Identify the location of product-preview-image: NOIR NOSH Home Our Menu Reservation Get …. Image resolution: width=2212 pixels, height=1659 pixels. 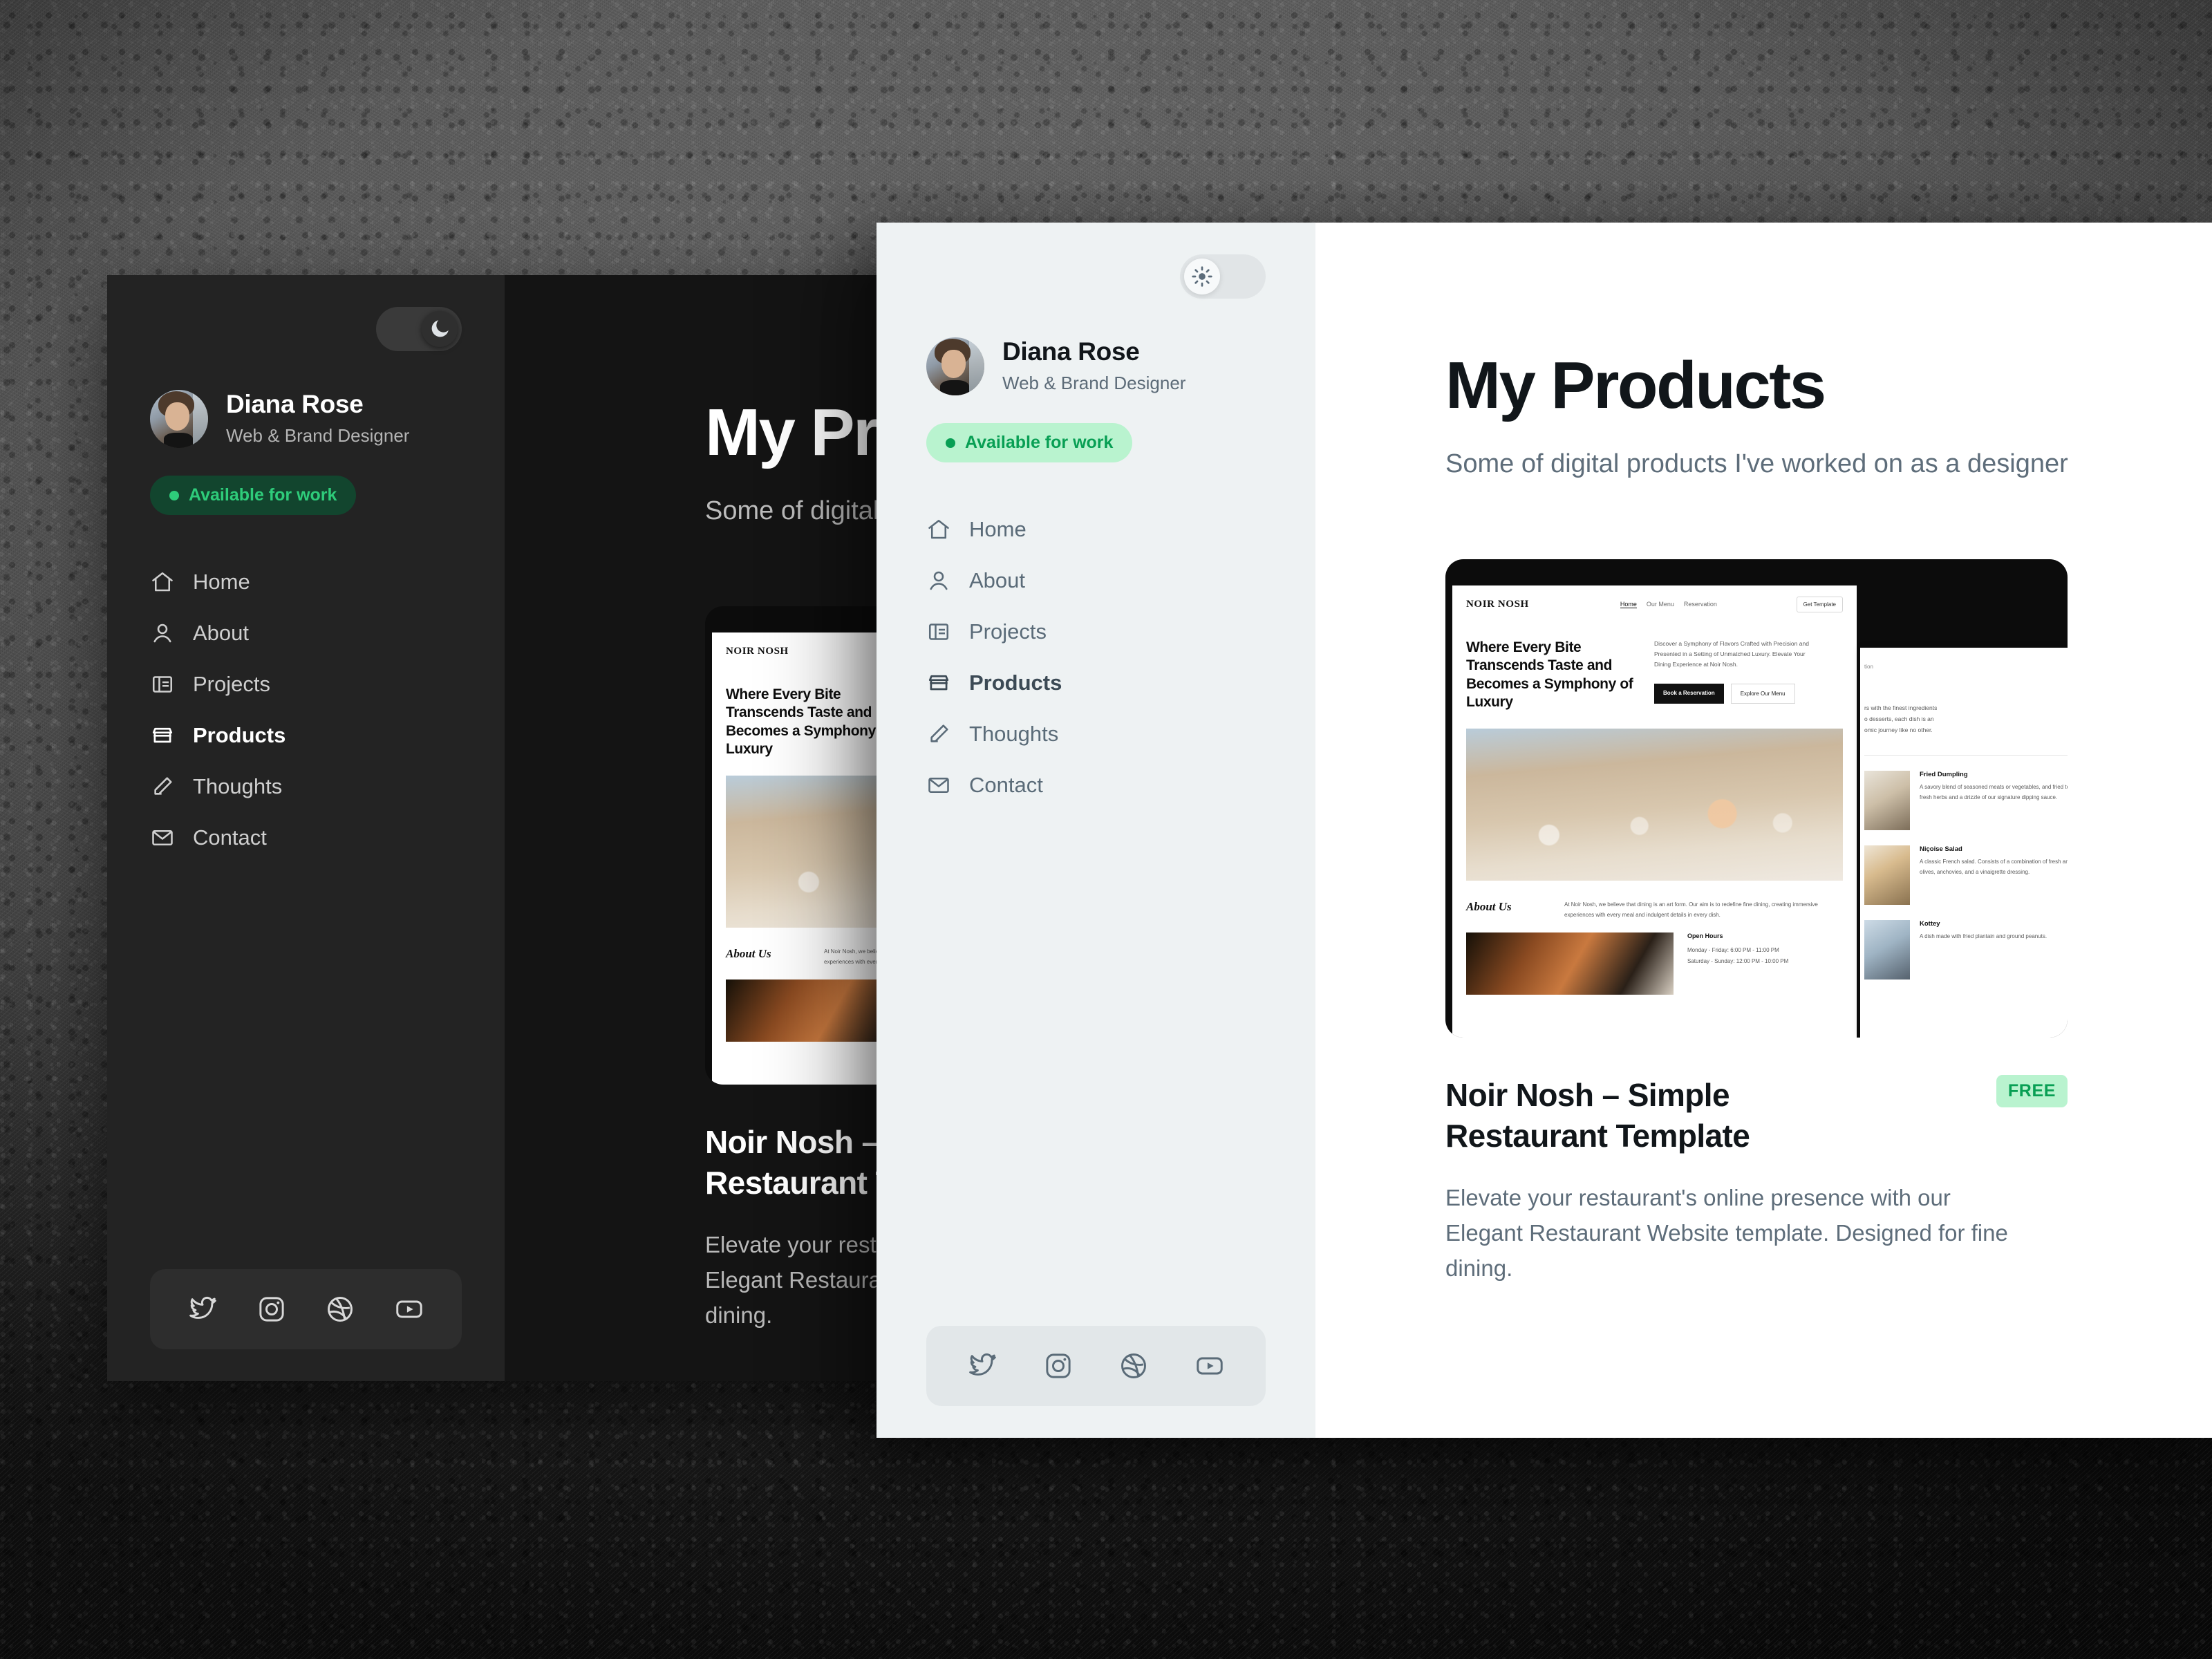
(1756, 798).